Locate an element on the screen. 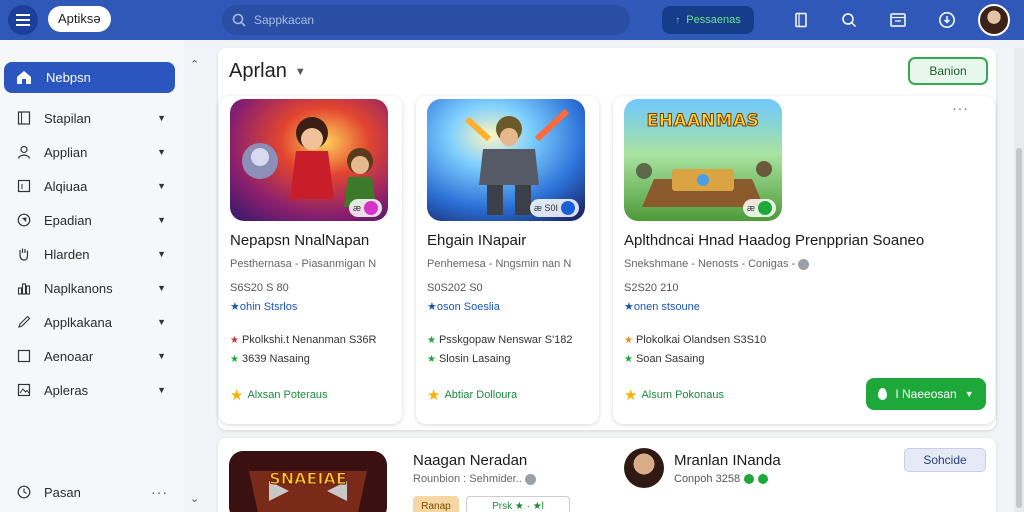 This screenshot has height=512, width=1024. tag-chip: Ranap is located at coordinates (436, 504).